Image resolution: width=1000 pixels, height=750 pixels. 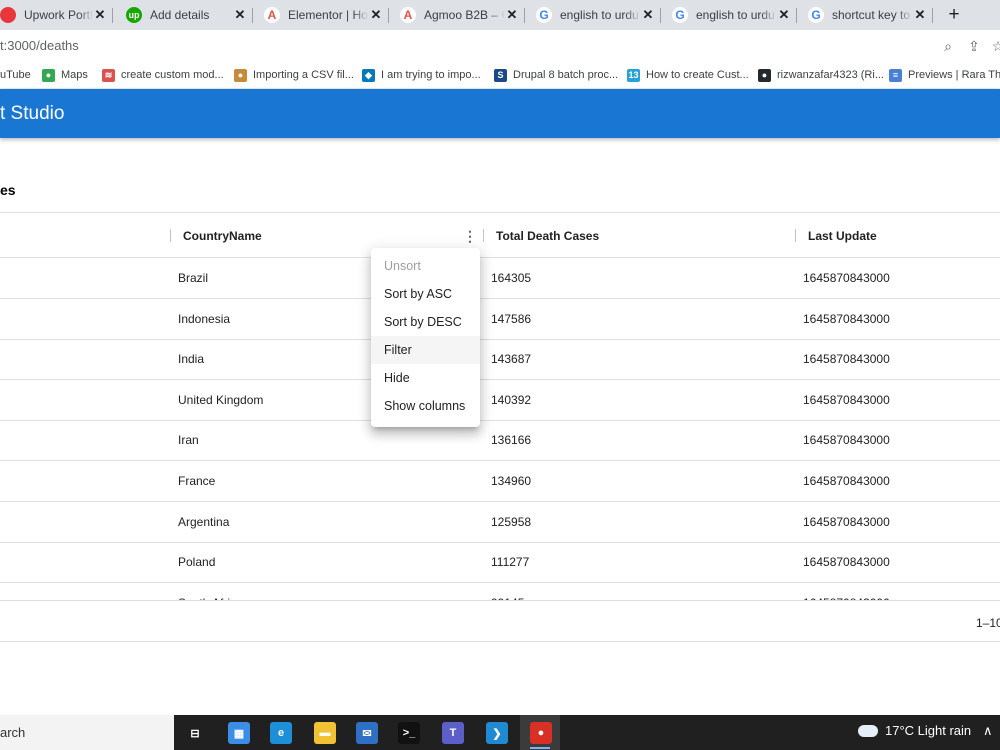 I want to click on address-bar: t:3000/deaths ⌕ ⇪ ☆, so click(x=500, y=46).